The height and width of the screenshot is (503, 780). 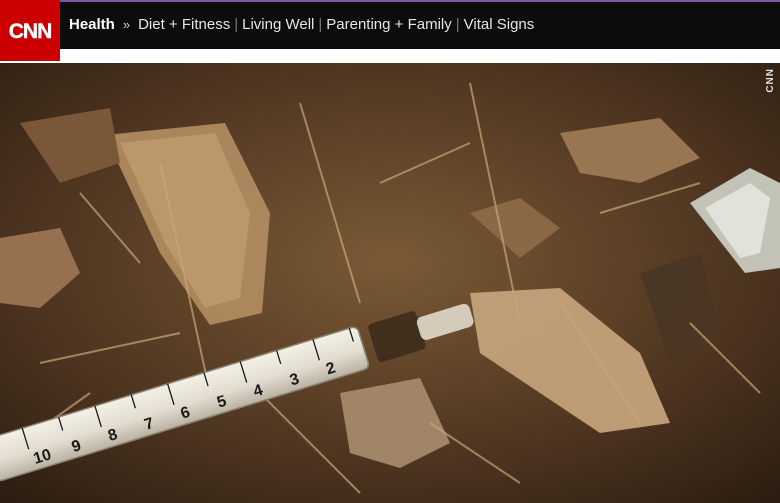 I want to click on logo-text: CNN, so click(x=30, y=31).